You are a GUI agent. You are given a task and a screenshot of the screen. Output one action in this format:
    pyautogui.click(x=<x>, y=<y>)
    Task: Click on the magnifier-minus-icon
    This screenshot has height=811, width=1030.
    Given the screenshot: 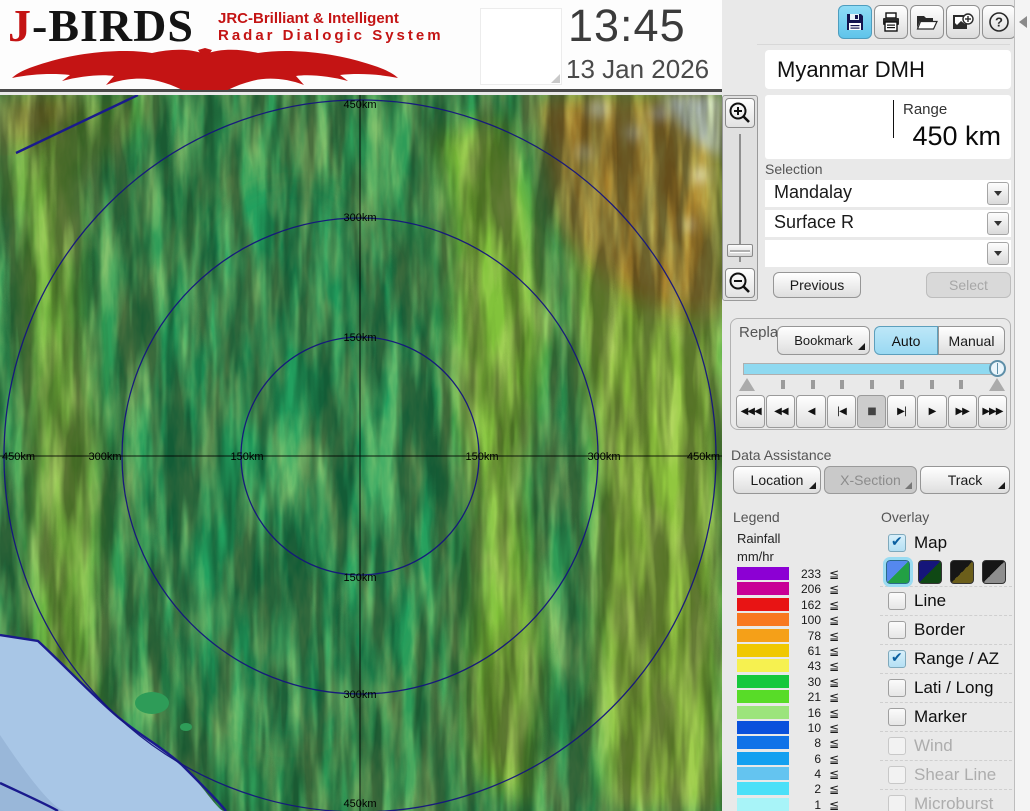 What is the action you would take?
    pyautogui.click(x=739, y=282)
    